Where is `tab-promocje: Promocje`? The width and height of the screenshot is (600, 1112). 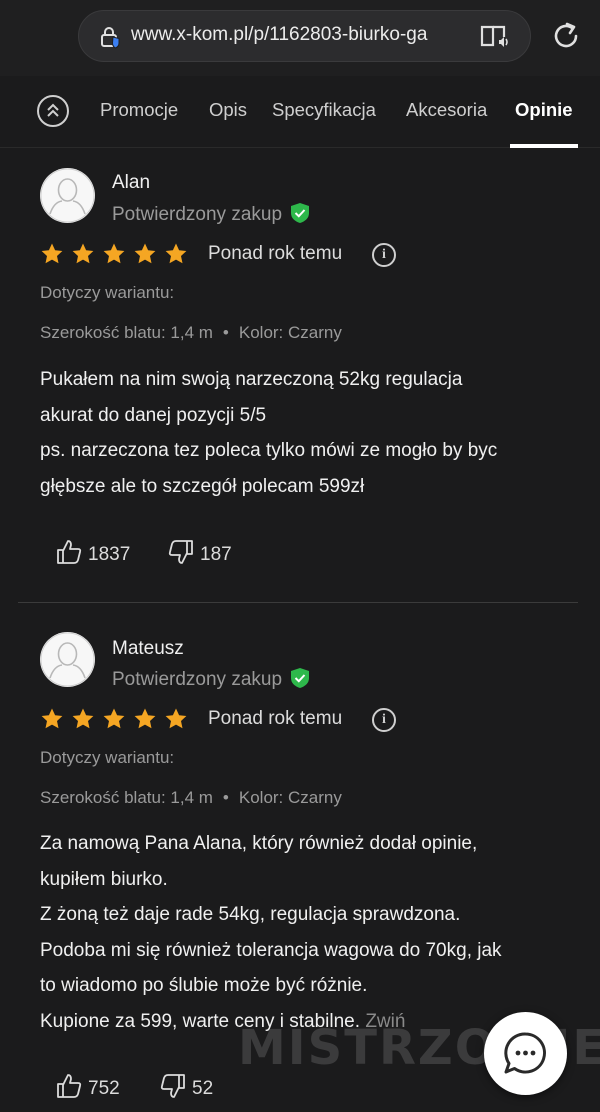 tab-promocje: Promocje is located at coordinates (139, 110).